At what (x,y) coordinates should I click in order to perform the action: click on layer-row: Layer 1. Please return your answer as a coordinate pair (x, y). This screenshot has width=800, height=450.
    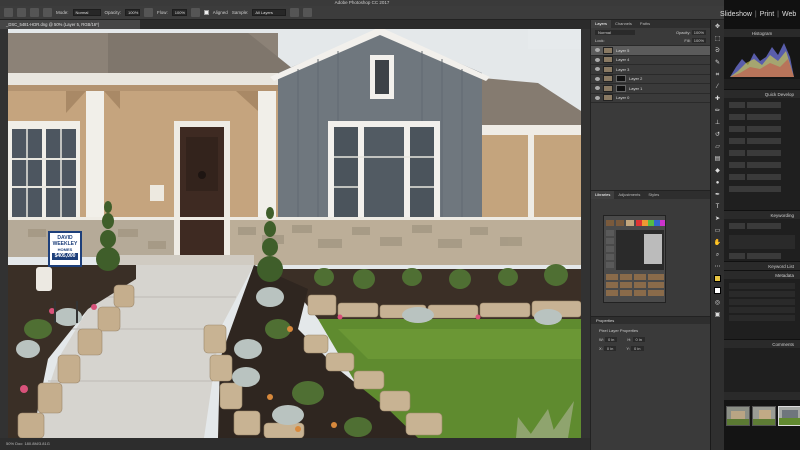
    Looking at the image, I should click on (650, 89).